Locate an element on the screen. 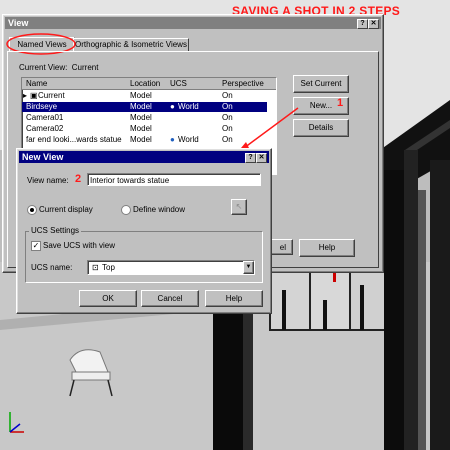 Image resolution: width=450 pixels, height=450 pixels. view-name-label: View name: is located at coordinates (48, 180).